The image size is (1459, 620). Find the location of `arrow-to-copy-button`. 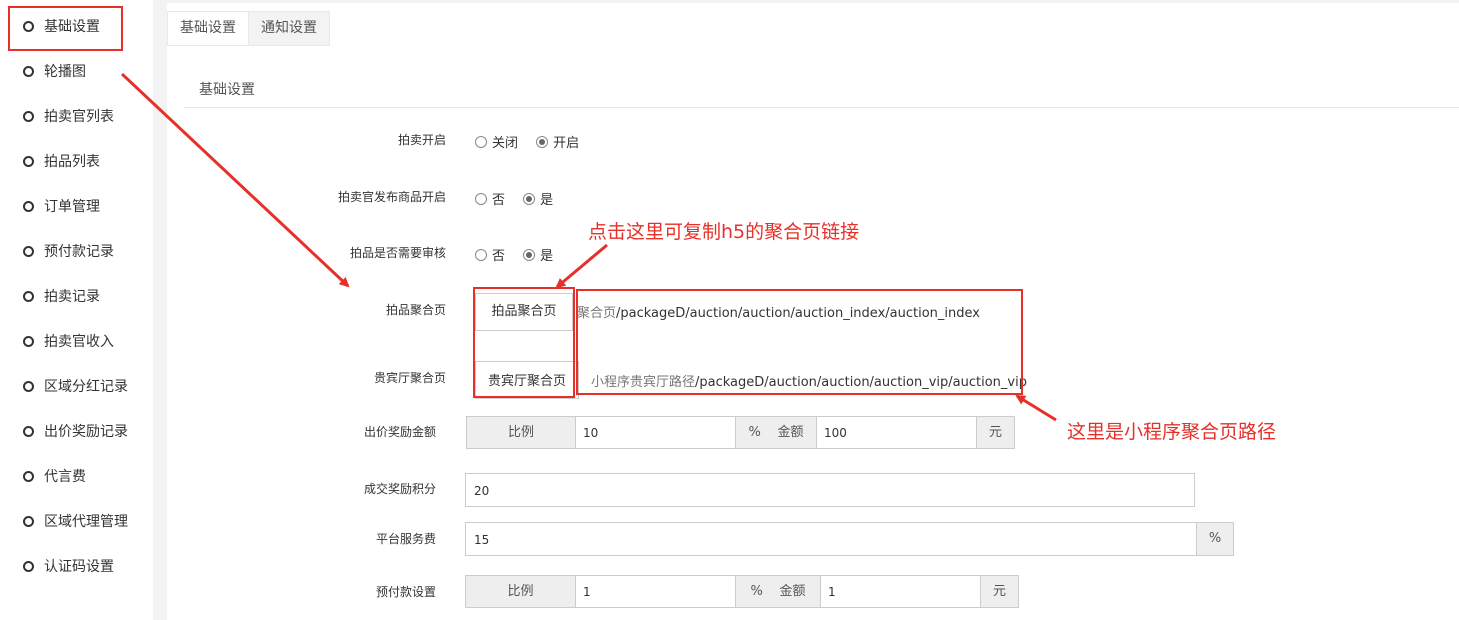

arrow-to-copy-button is located at coordinates (581, 266).